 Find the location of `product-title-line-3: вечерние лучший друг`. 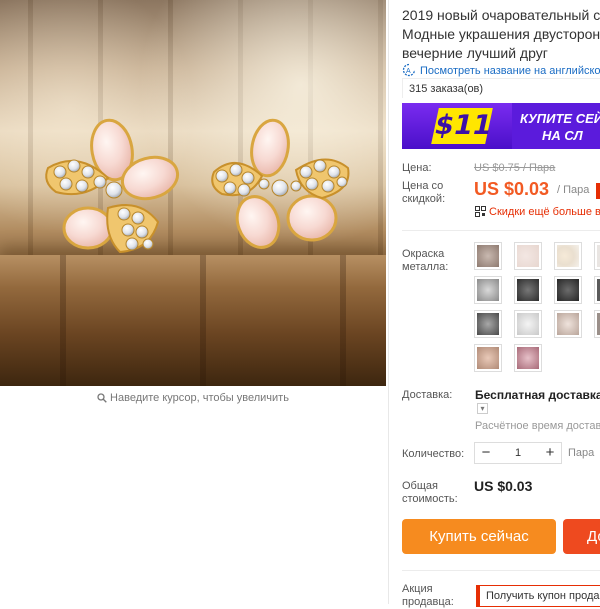

product-title-line-3: вечерние лучший друг is located at coordinates (475, 53).